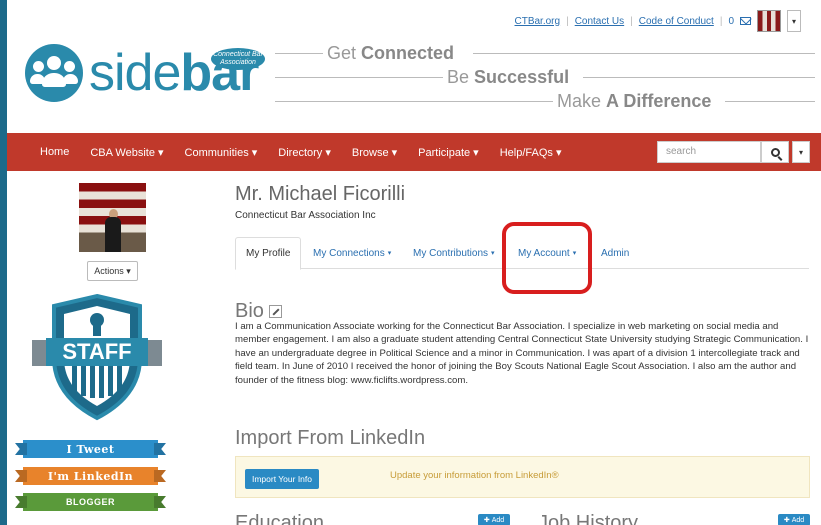  Describe the element at coordinates (279, 518) in the screenshot. I see `education-heading: Education` at that location.